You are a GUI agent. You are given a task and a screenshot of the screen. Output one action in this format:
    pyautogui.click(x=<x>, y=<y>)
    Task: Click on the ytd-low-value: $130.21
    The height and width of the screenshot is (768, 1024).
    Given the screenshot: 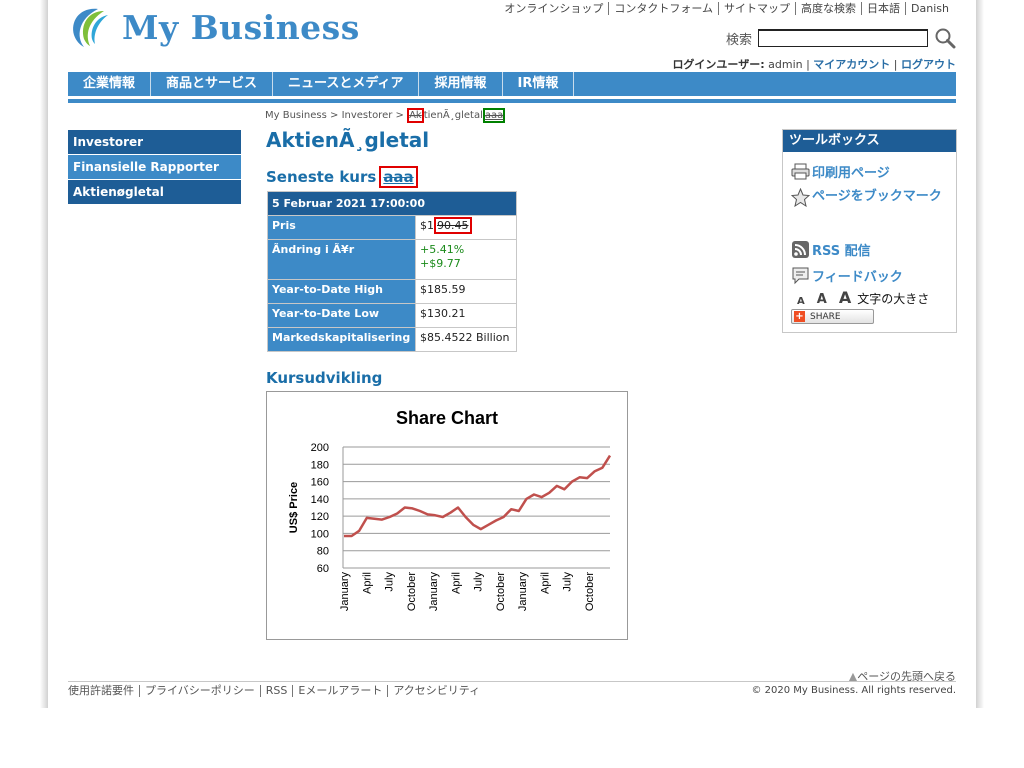 What is the action you would take?
    pyautogui.click(x=466, y=315)
    